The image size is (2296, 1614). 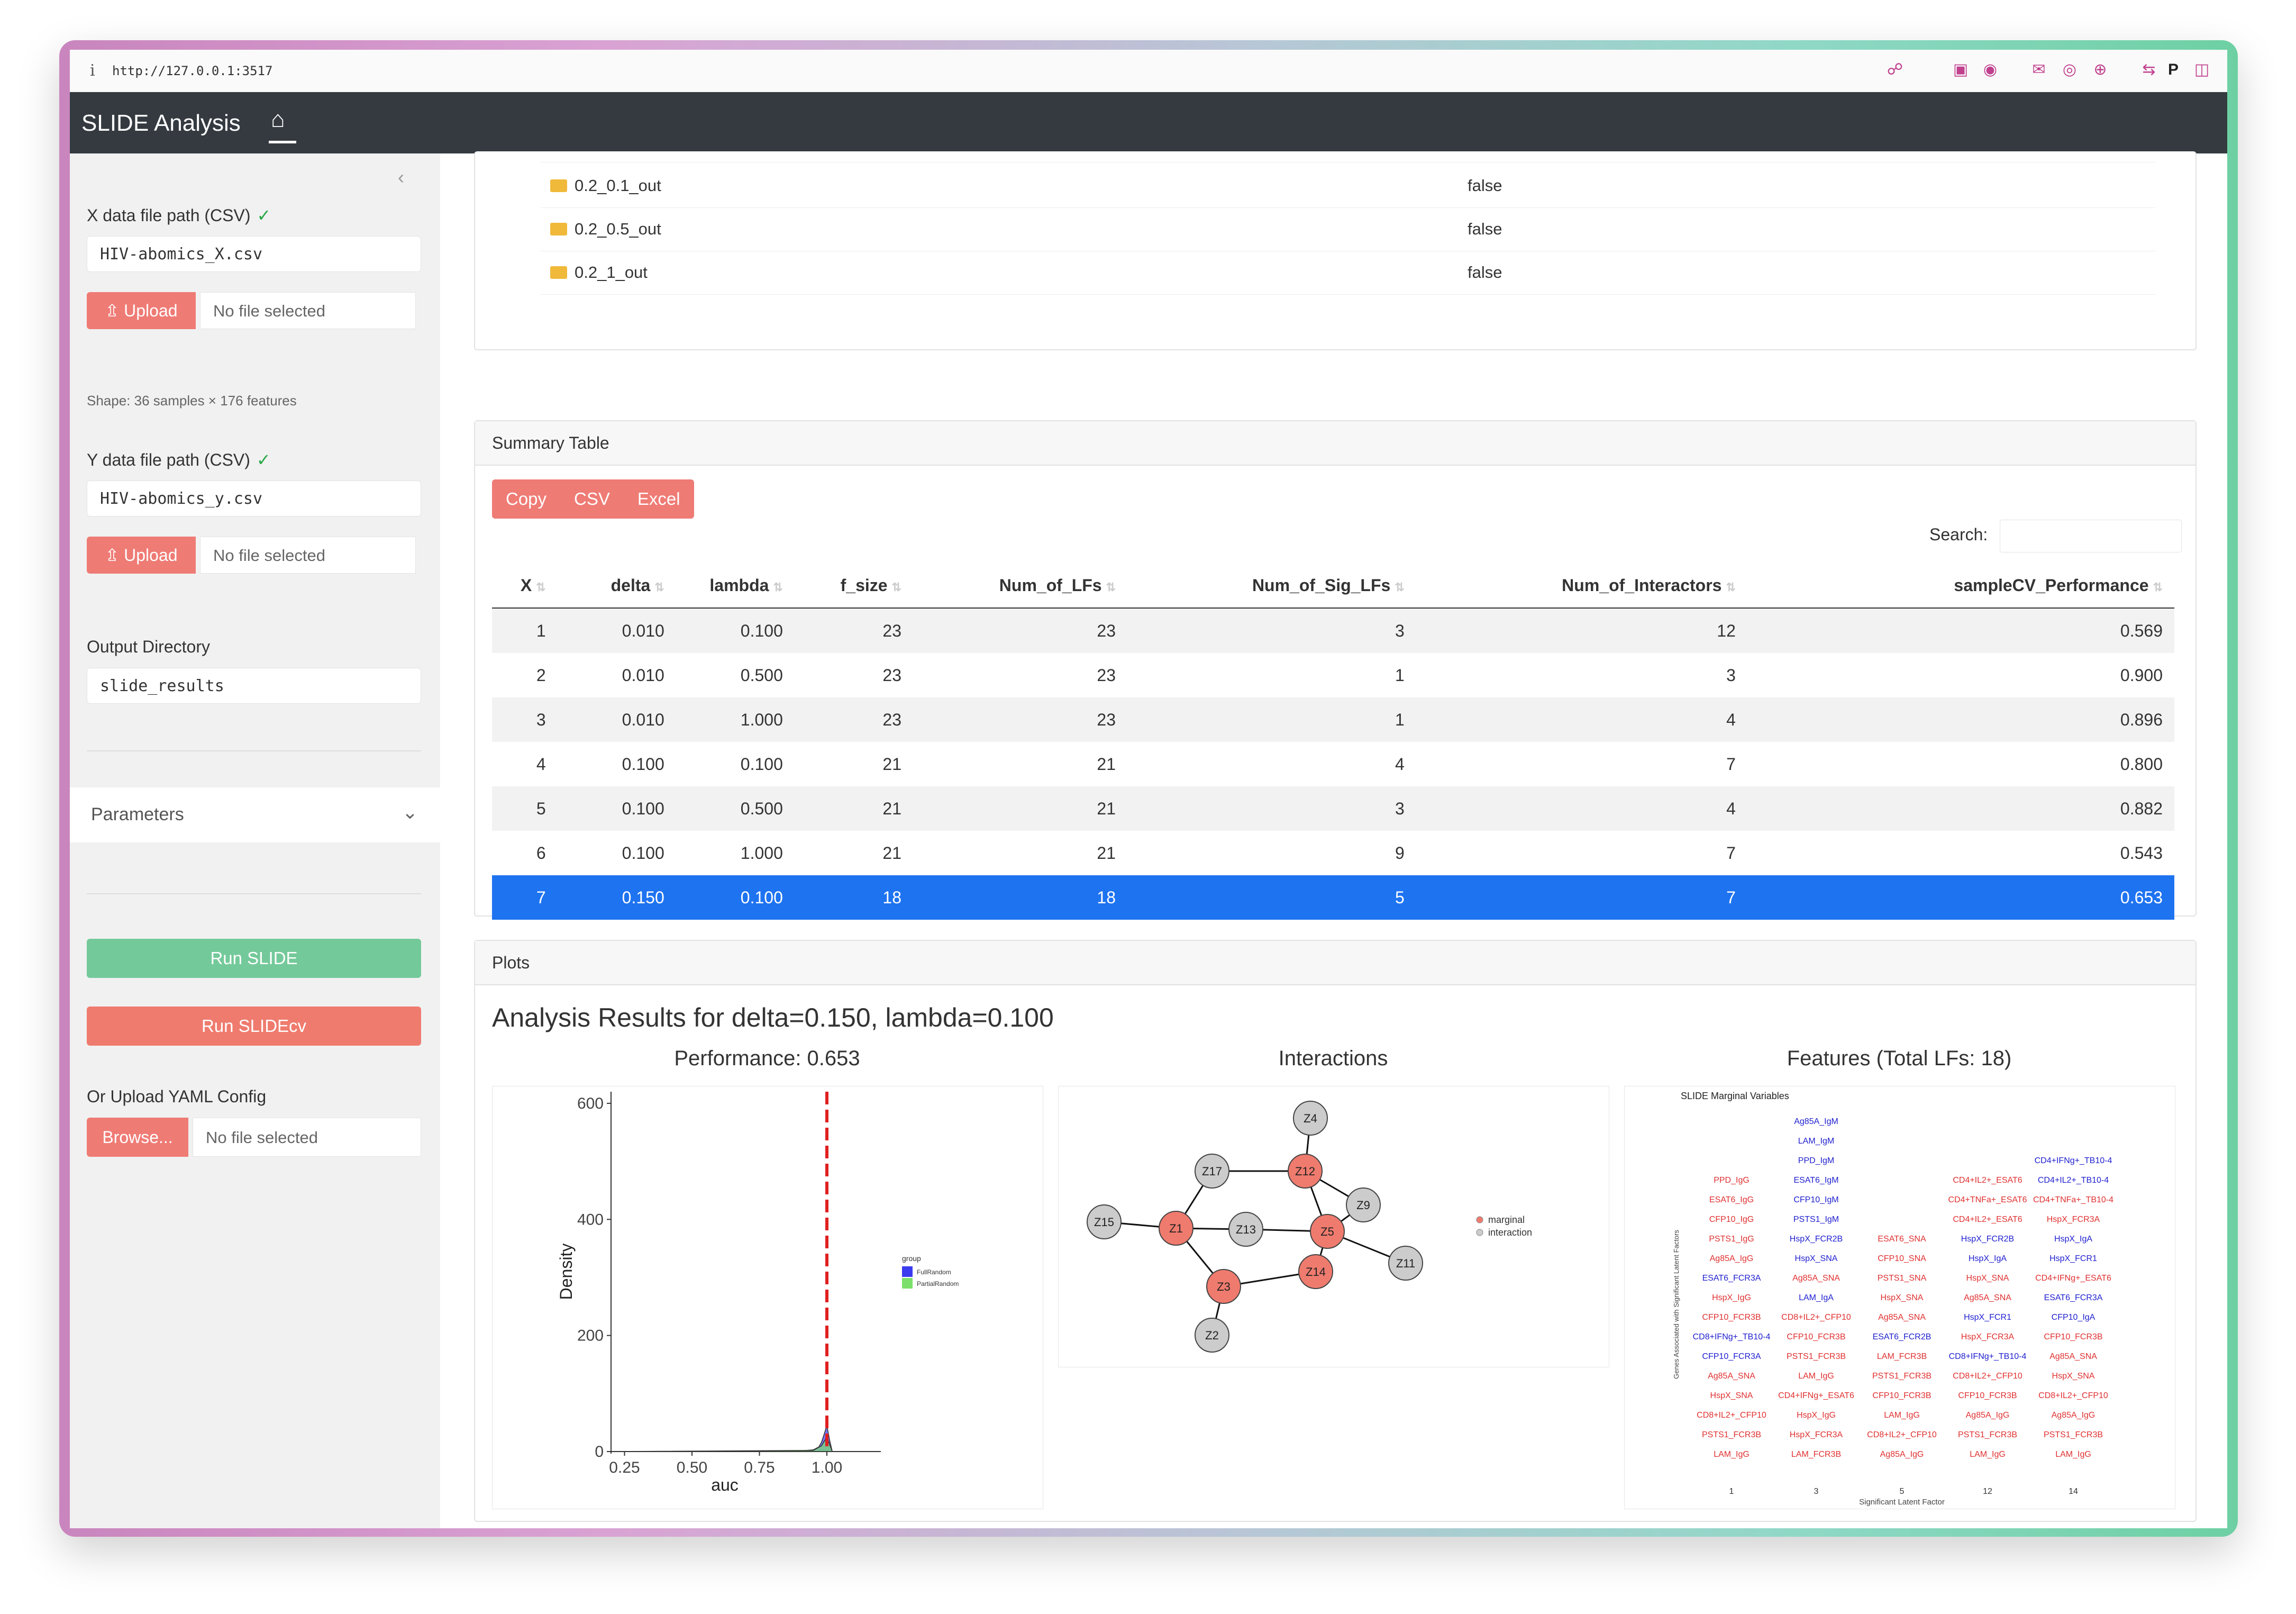 What do you see at coordinates (308, 310) in the screenshot?
I see `x-file-status: No file selected` at bounding box center [308, 310].